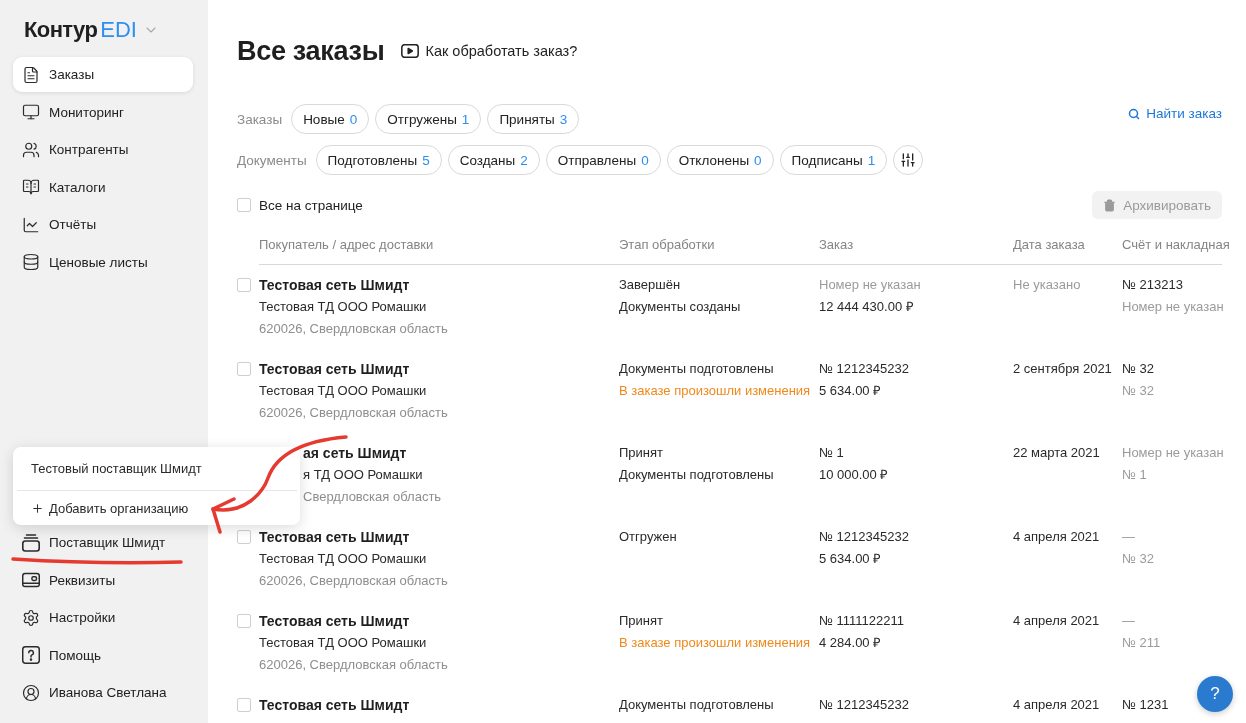  I want to click on nav-item: Контрагенты, so click(103, 149).